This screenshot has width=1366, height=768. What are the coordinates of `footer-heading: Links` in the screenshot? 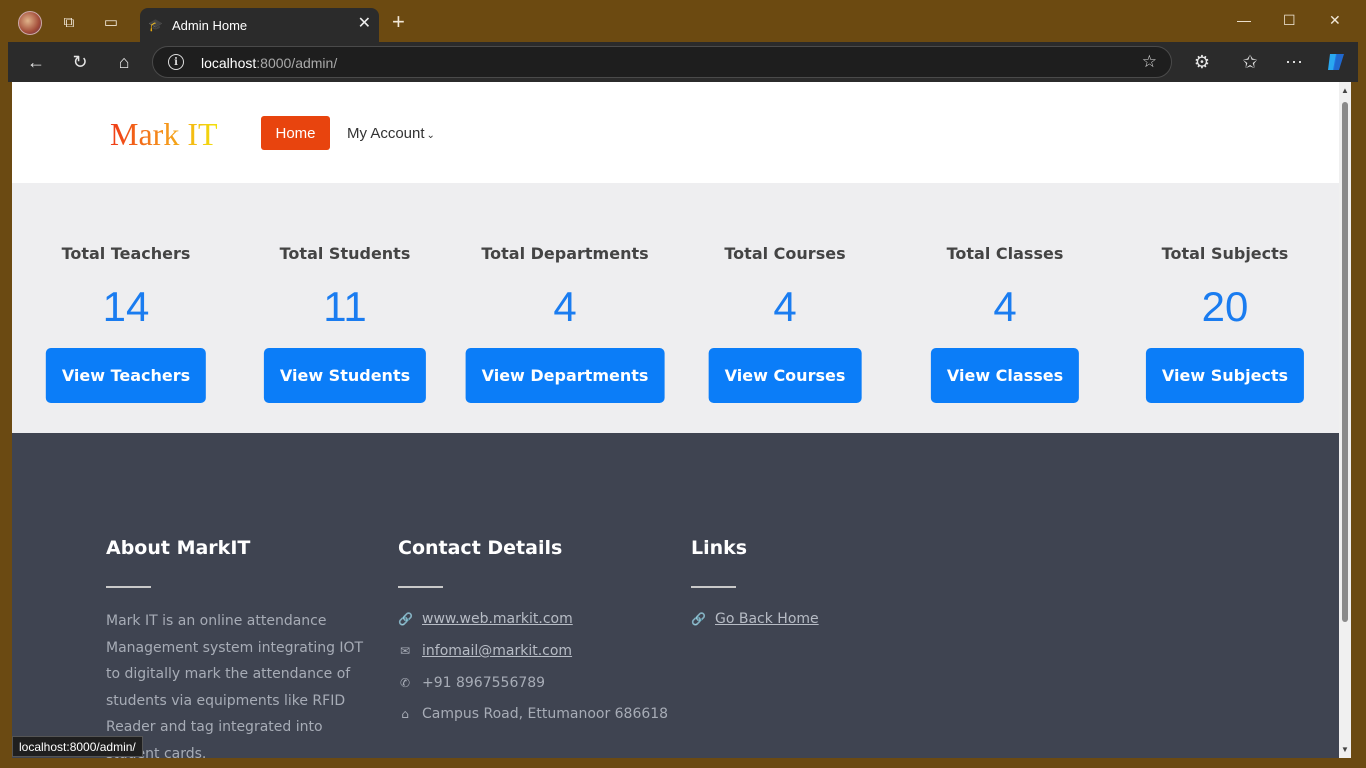 It's located at (719, 548).